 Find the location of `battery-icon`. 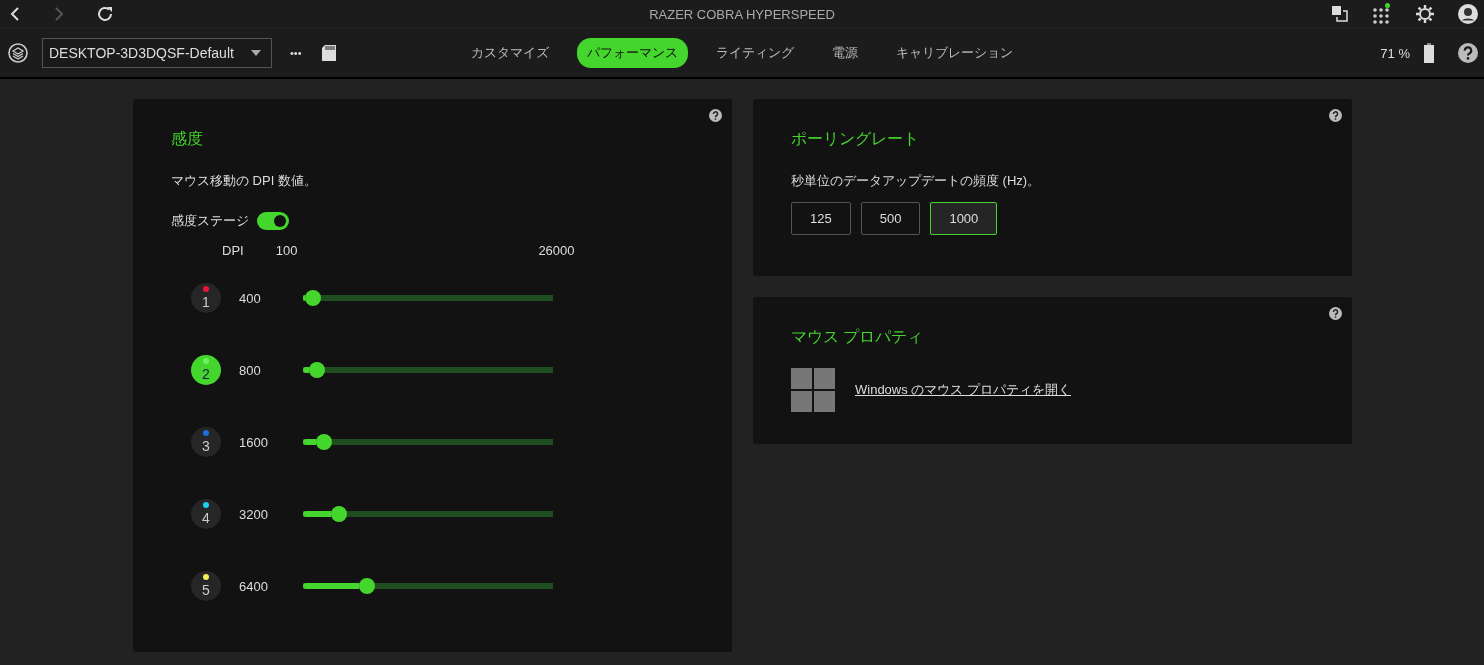

battery-icon is located at coordinates (1429, 53).